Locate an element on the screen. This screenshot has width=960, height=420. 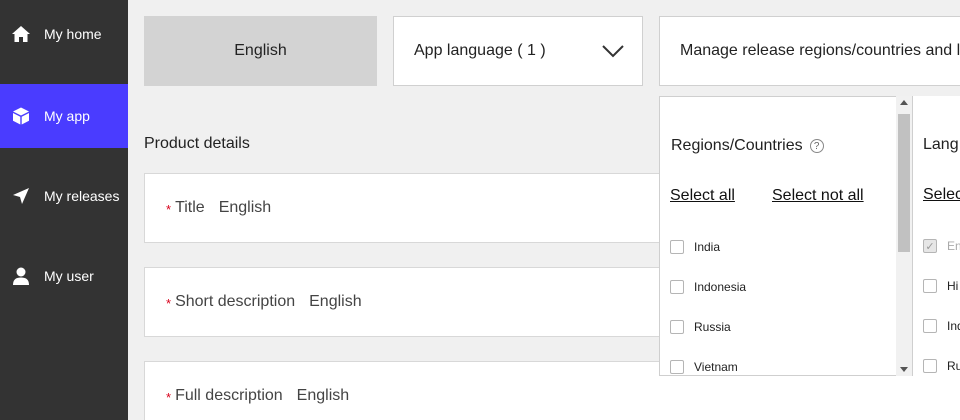
select-all-link: Select all is located at coordinates (702, 196).